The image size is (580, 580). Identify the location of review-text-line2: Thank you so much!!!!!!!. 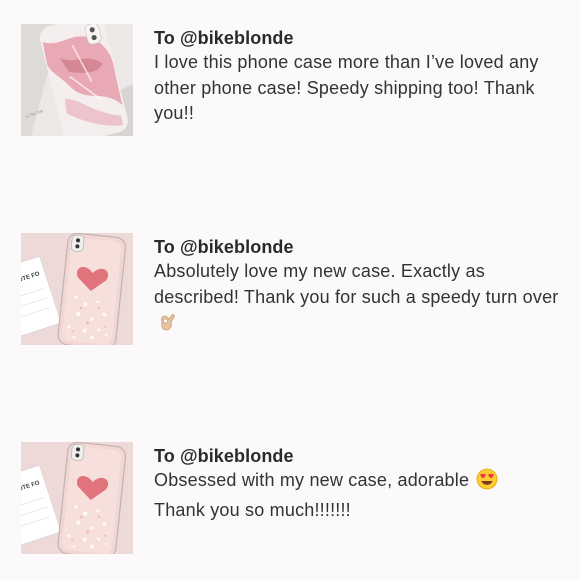
(252, 509).